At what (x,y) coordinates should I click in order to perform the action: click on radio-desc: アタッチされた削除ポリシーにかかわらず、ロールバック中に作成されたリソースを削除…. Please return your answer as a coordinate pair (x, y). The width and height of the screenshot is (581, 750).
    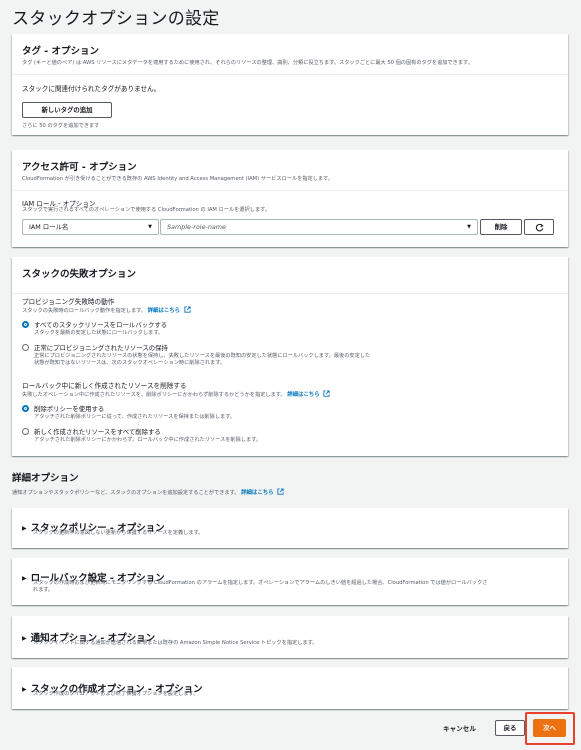
    Looking at the image, I should click on (148, 440).